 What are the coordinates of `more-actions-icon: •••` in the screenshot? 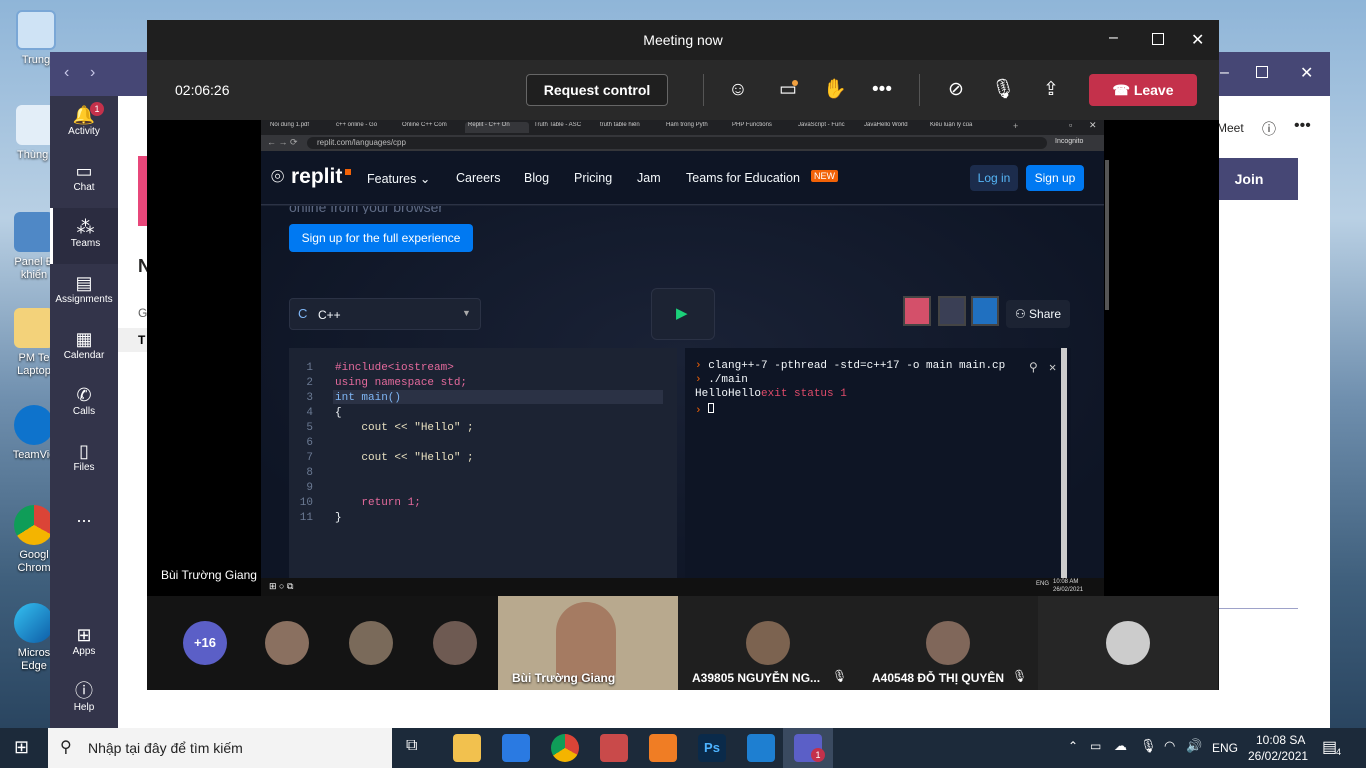 It's located at (882, 90).